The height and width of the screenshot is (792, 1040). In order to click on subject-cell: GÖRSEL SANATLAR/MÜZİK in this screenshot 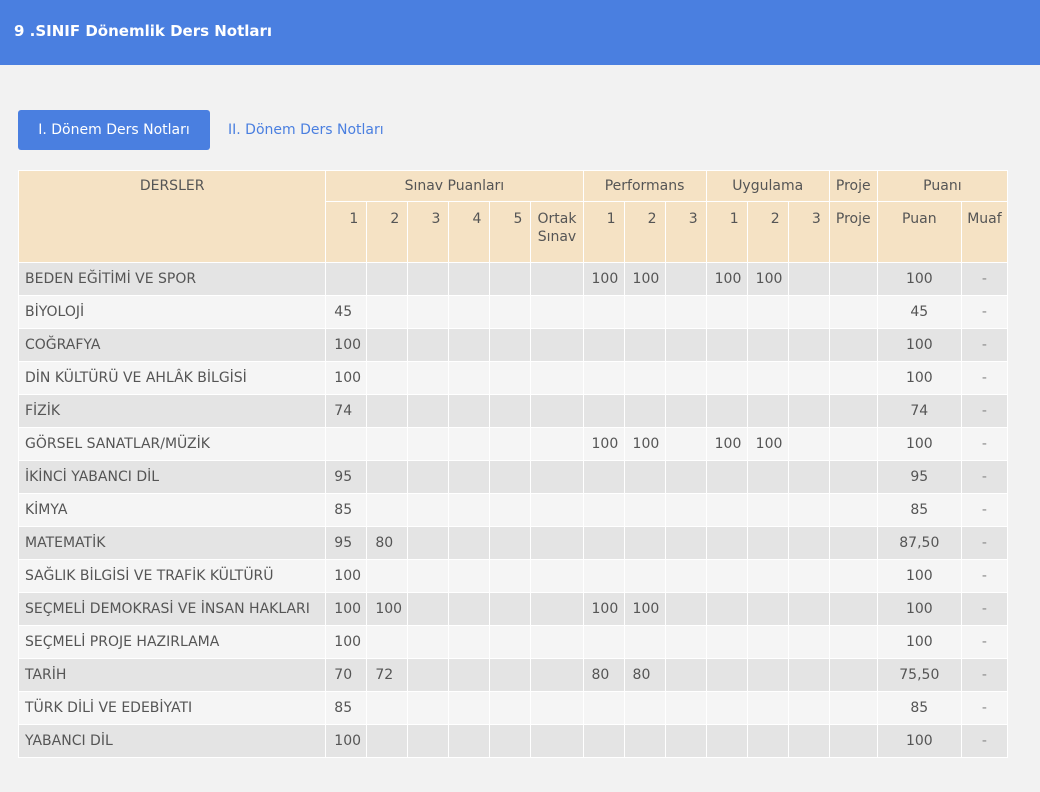, I will do `click(172, 444)`.